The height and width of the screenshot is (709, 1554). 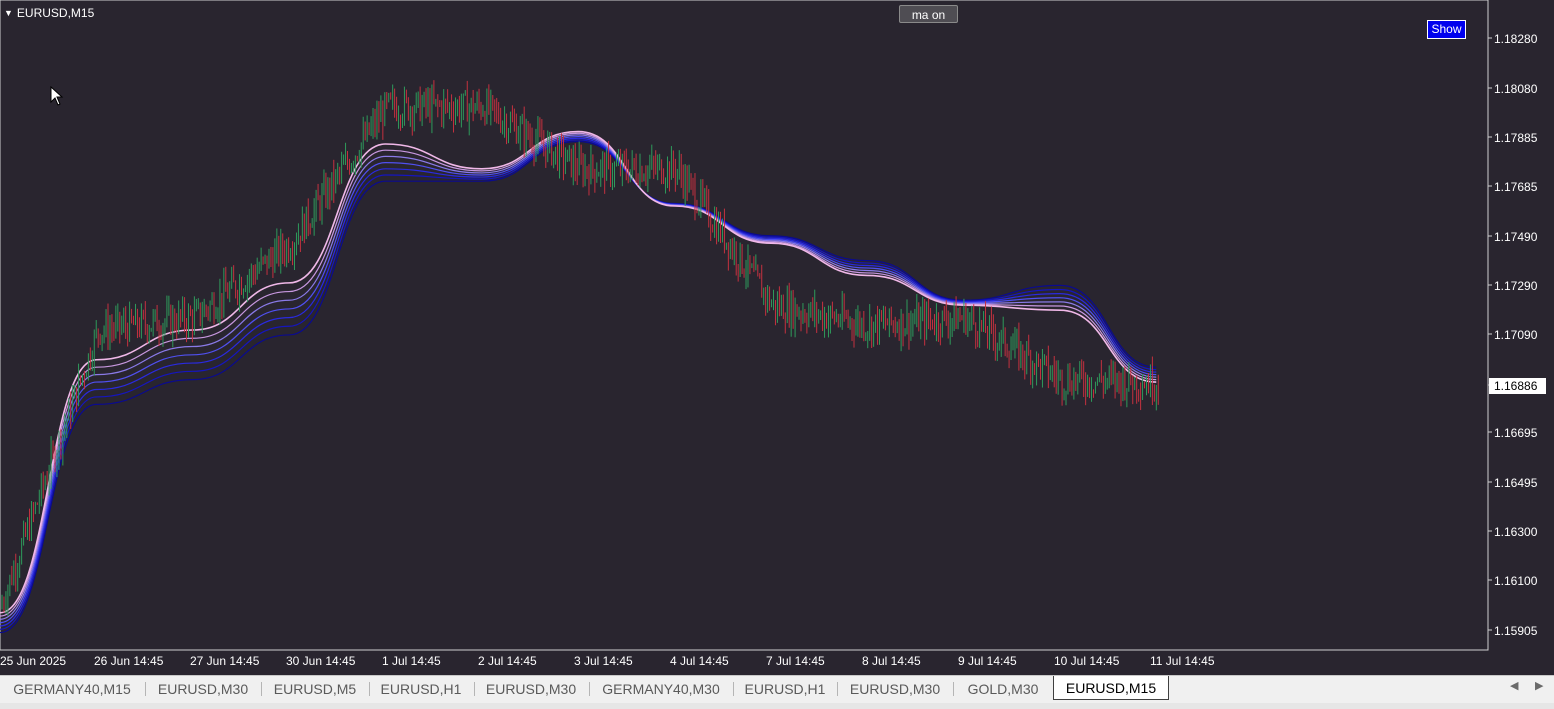 What do you see at coordinates (1111, 688) in the screenshot?
I see `tab-eurusd-m15-active: EURUSD,M15` at bounding box center [1111, 688].